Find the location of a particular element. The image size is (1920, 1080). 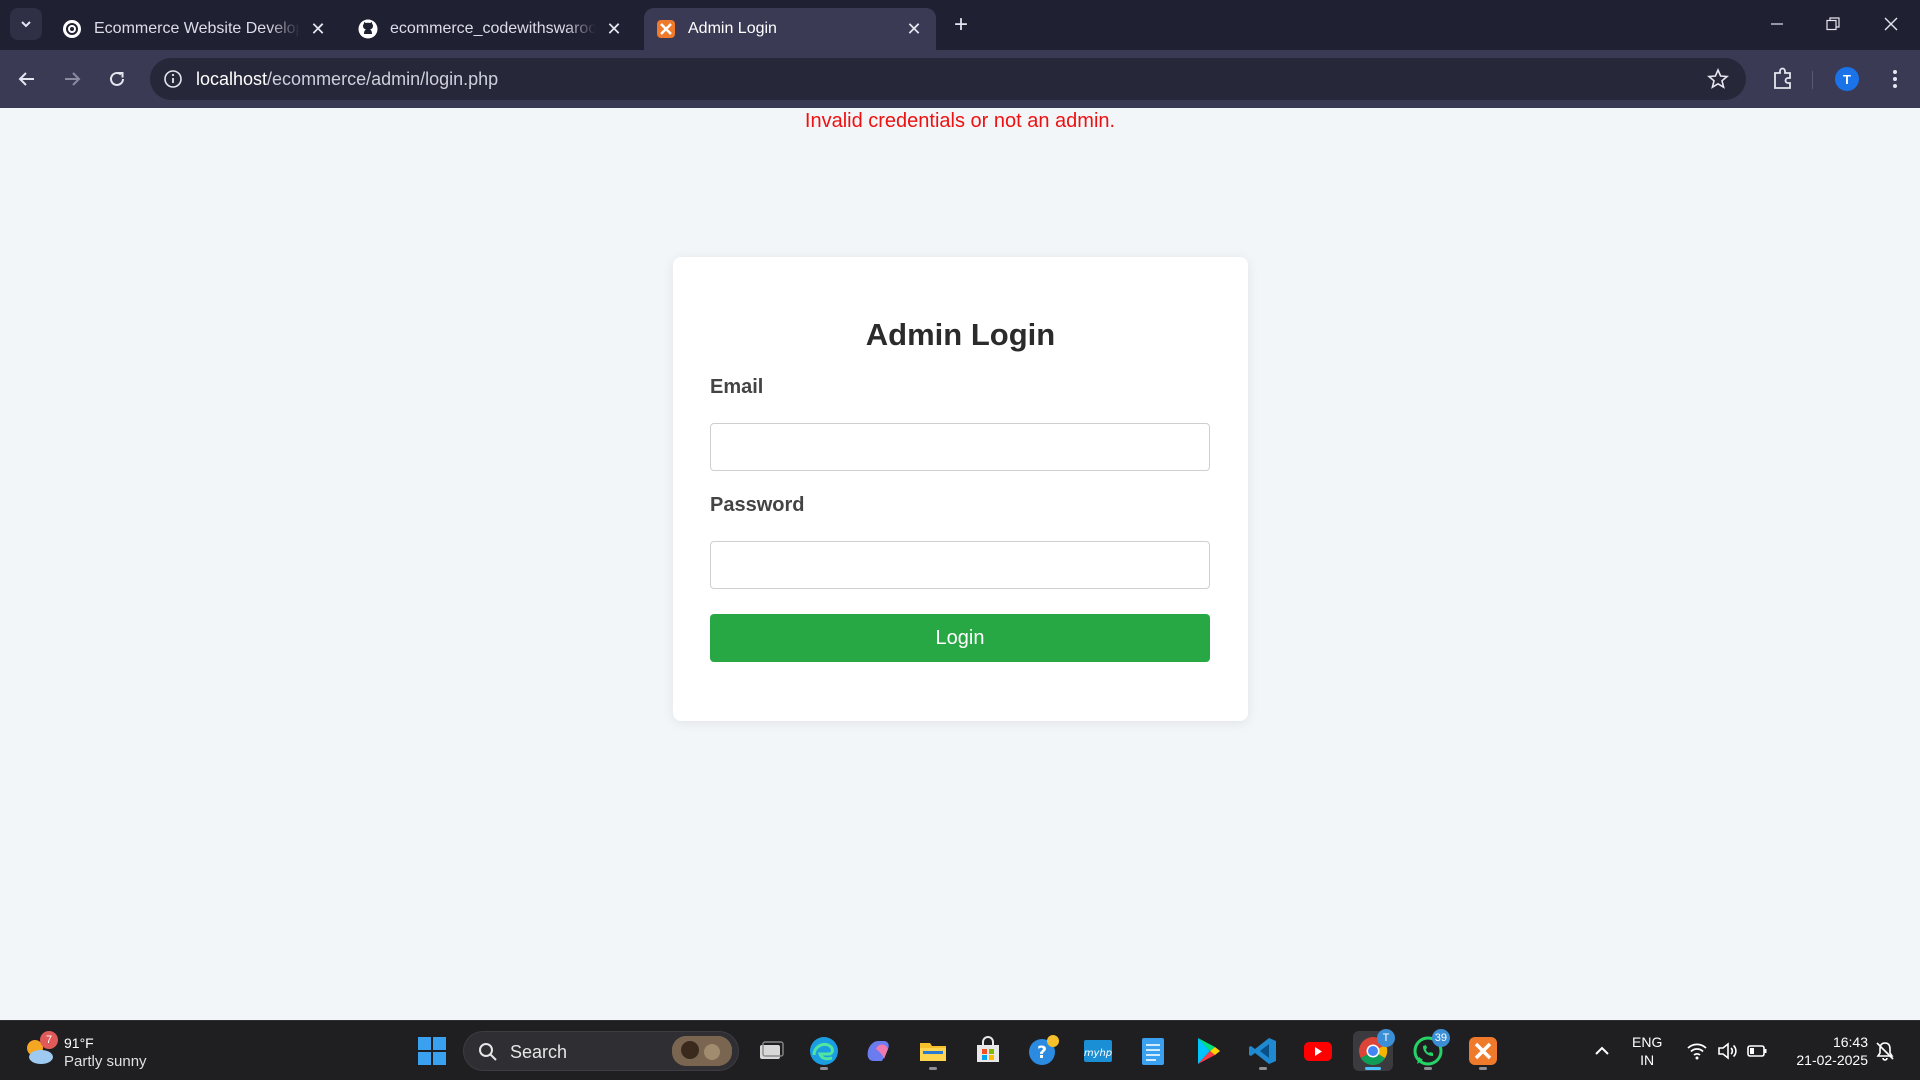

start-button is located at coordinates (432, 1051).